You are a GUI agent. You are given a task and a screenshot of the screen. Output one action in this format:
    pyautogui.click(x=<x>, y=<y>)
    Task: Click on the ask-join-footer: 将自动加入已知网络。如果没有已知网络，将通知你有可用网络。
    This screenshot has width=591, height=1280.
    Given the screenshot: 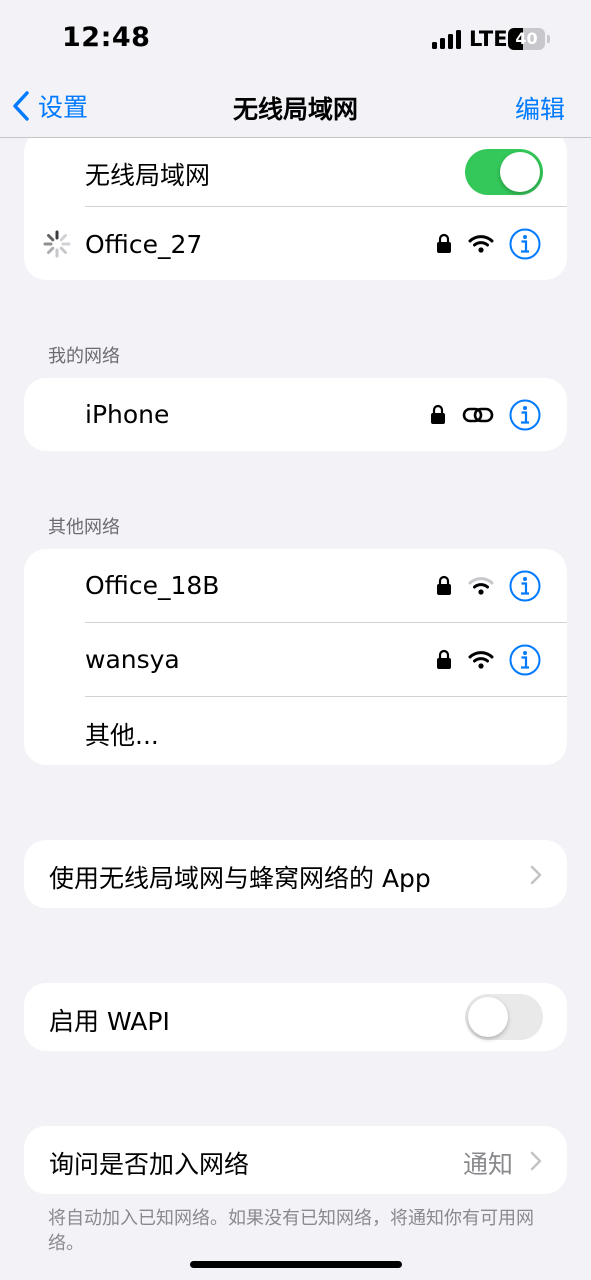 What is the action you would take?
    pyautogui.click(x=291, y=1231)
    